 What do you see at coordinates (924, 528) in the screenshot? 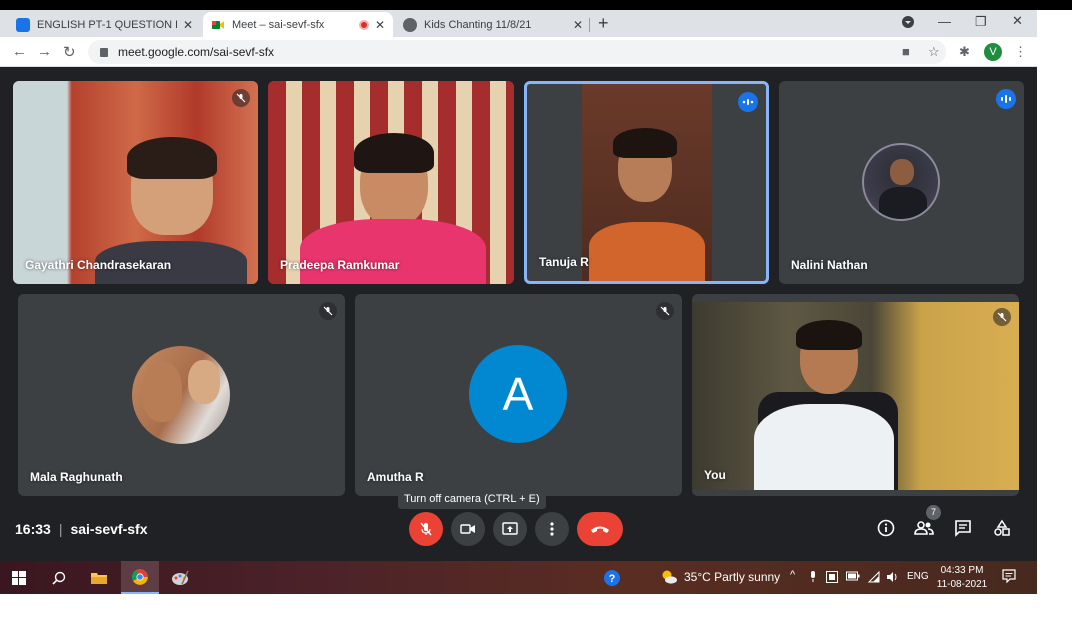
I see `people-button` at bounding box center [924, 528].